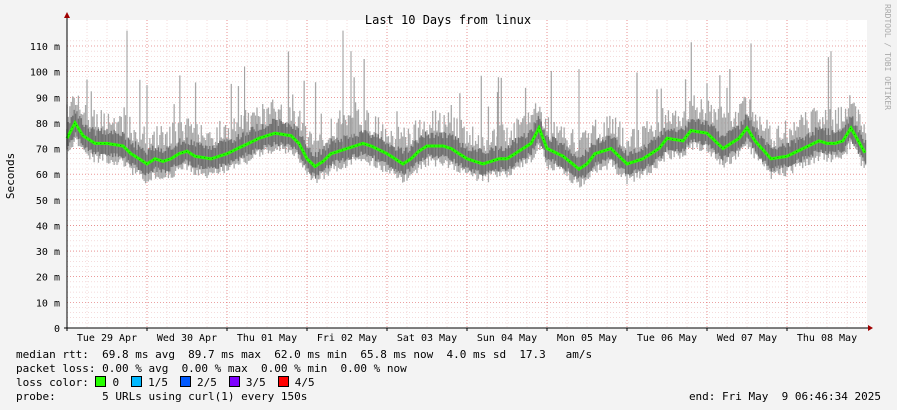 Image resolution: width=897 pixels, height=410 pixels. Describe the element at coordinates (267, 338) in the screenshot. I see `x-tick-label: Thu 01 May` at that location.